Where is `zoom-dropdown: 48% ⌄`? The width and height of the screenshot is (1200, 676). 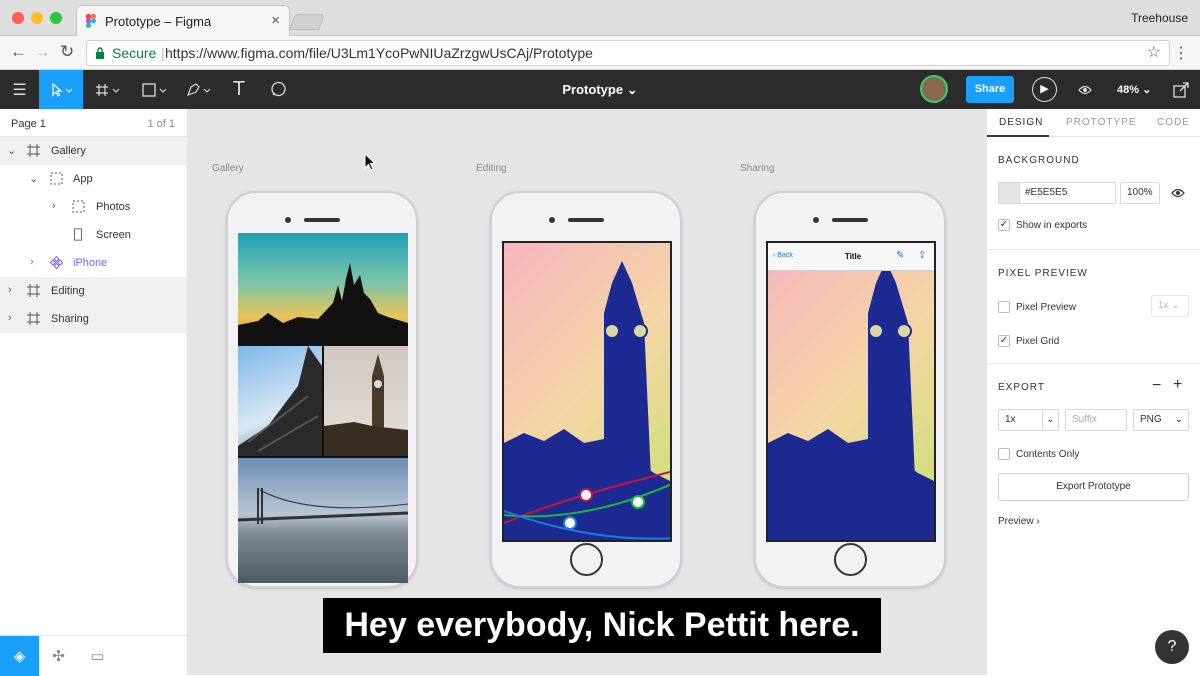
zoom-dropdown: 48% ⌄ is located at coordinates (1134, 89).